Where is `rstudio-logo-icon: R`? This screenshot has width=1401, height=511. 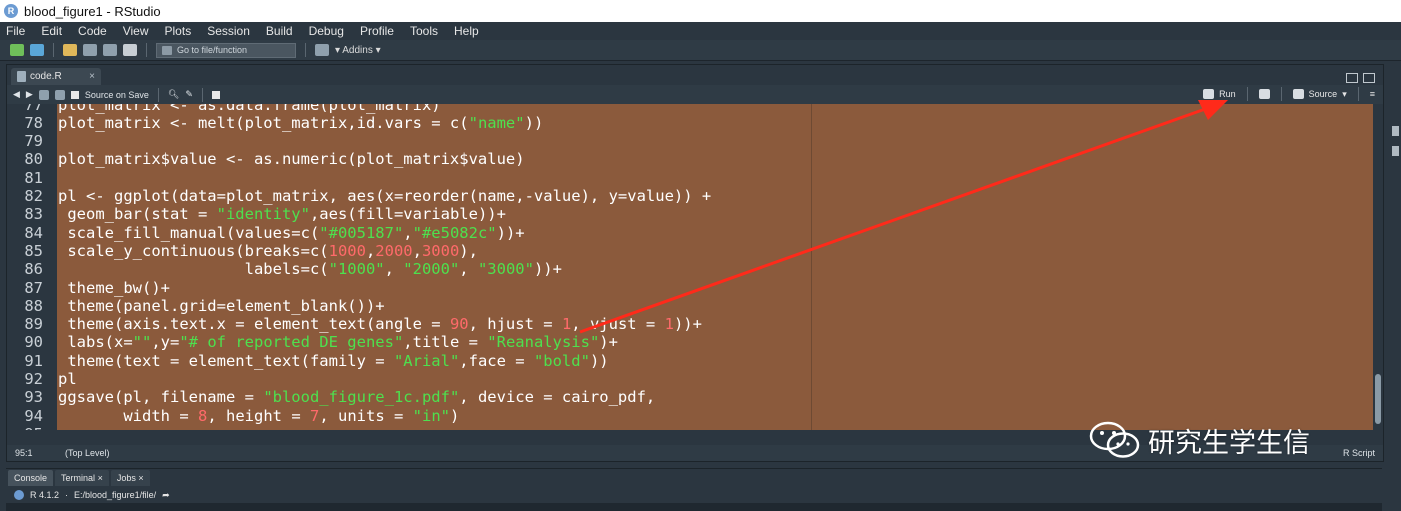
rstudio-logo-icon: R is located at coordinates (11, 11).